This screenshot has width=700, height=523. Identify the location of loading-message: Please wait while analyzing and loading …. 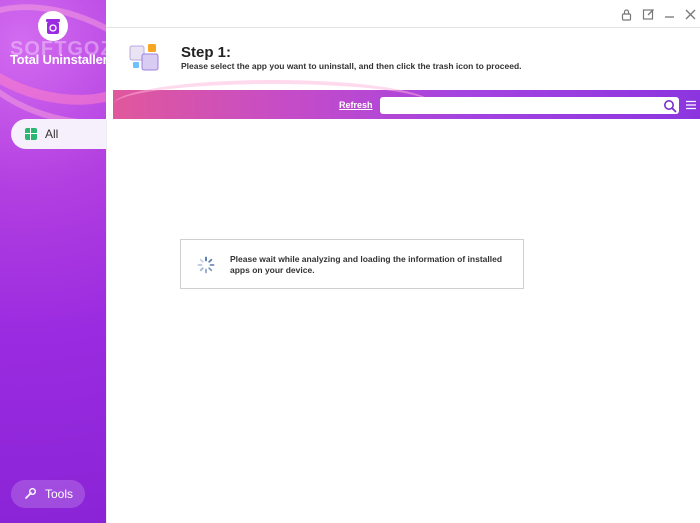
(366, 264).